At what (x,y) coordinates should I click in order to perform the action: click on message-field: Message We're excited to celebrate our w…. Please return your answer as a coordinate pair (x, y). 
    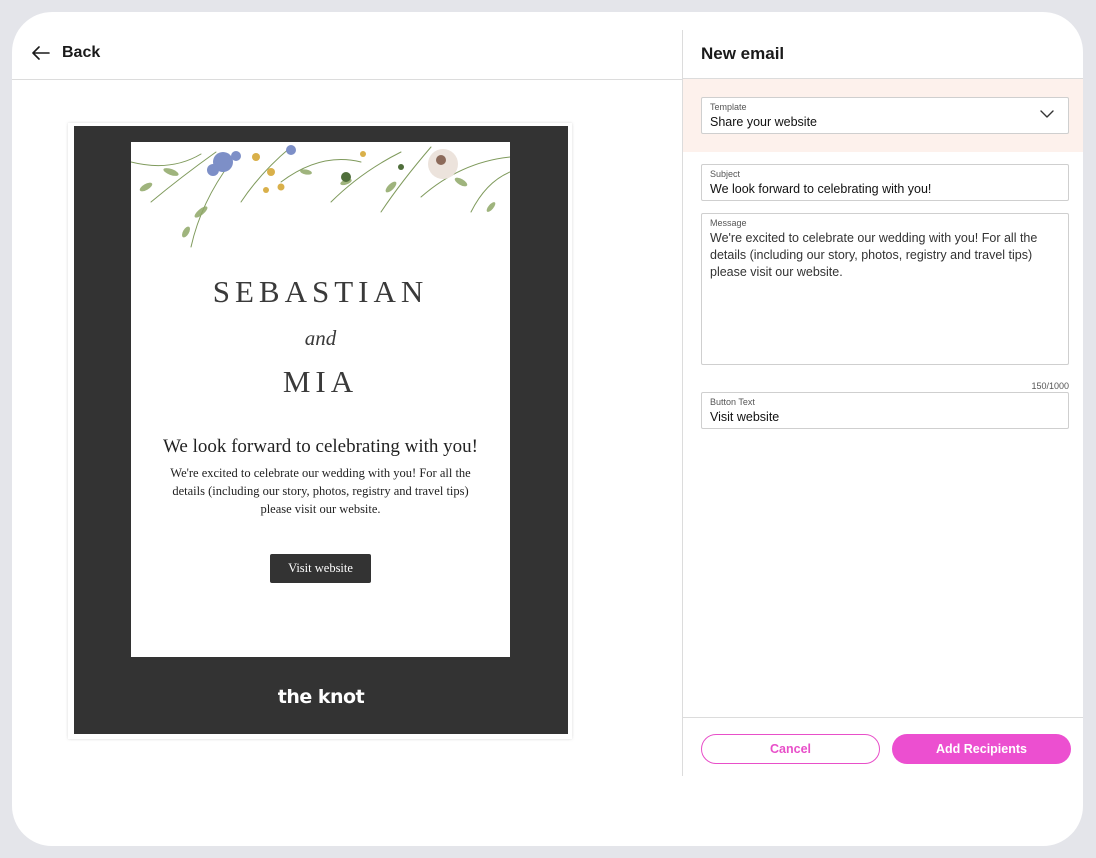
    Looking at the image, I should click on (885, 289).